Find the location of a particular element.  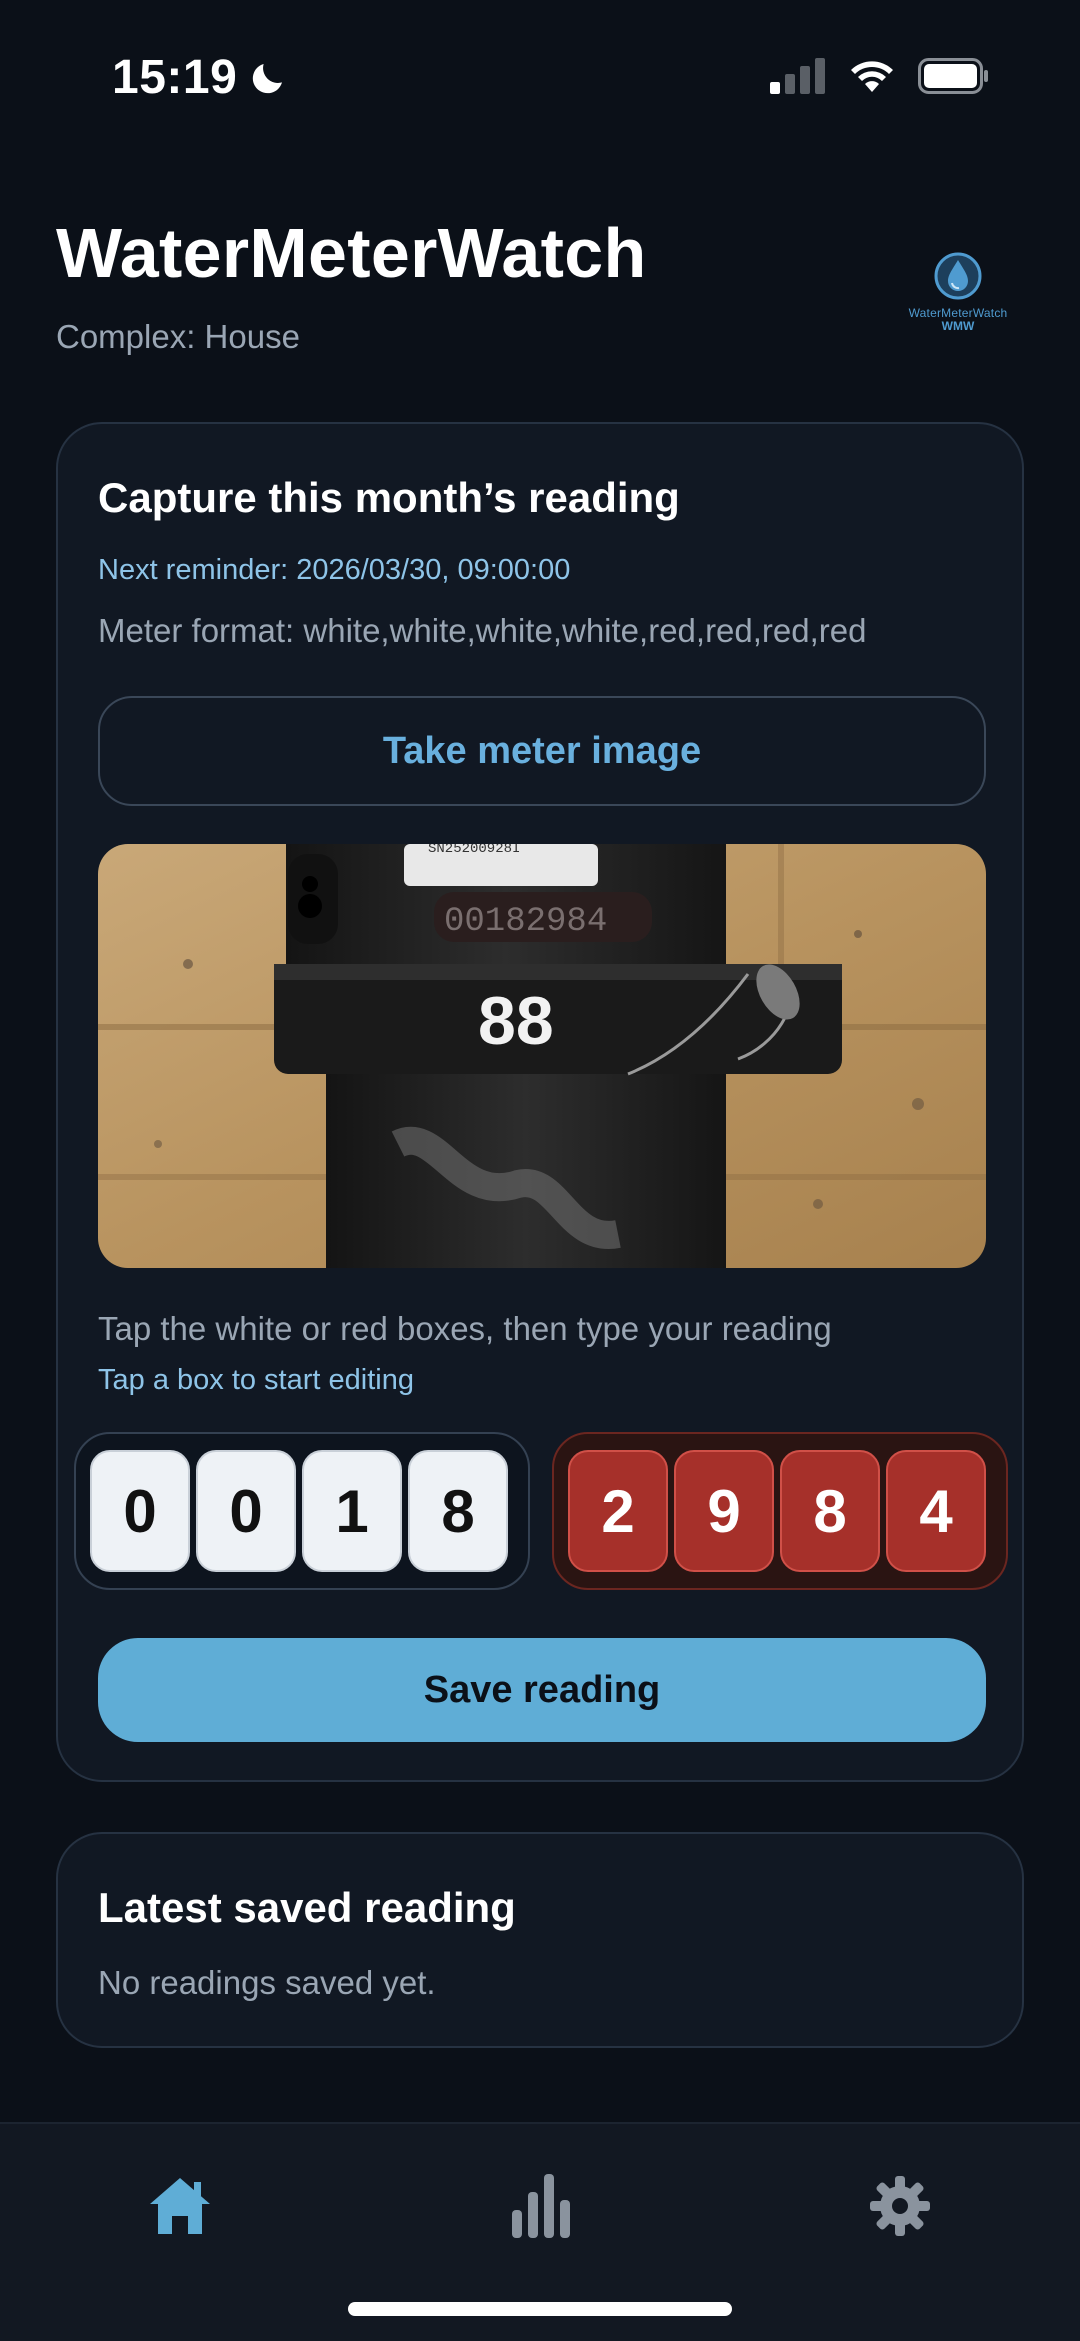

save-reading-button: Save reading is located at coordinates (542, 1690).